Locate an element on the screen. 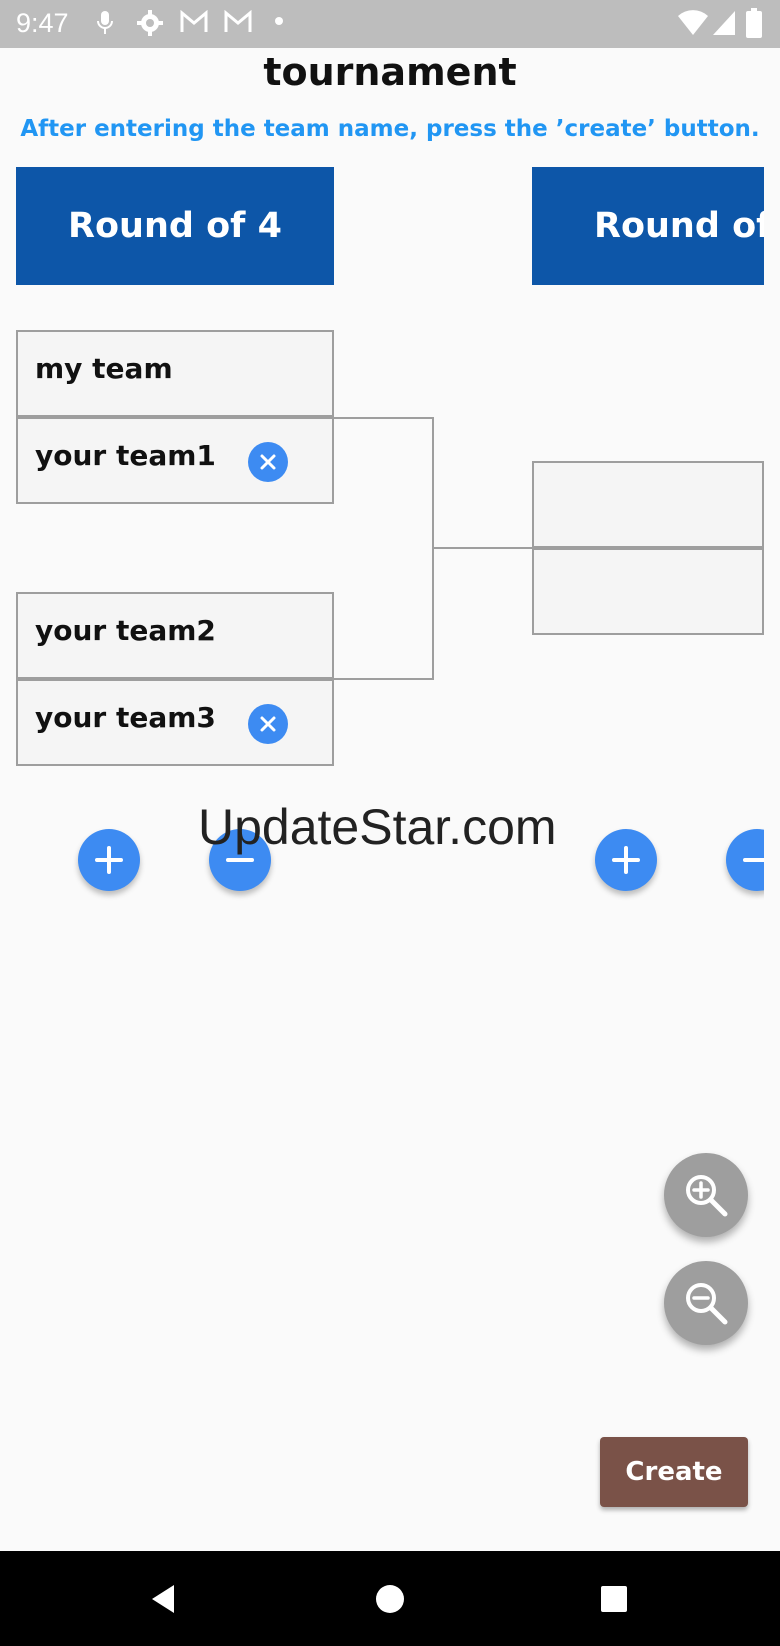  settings-icon is located at coordinates (150, 23).